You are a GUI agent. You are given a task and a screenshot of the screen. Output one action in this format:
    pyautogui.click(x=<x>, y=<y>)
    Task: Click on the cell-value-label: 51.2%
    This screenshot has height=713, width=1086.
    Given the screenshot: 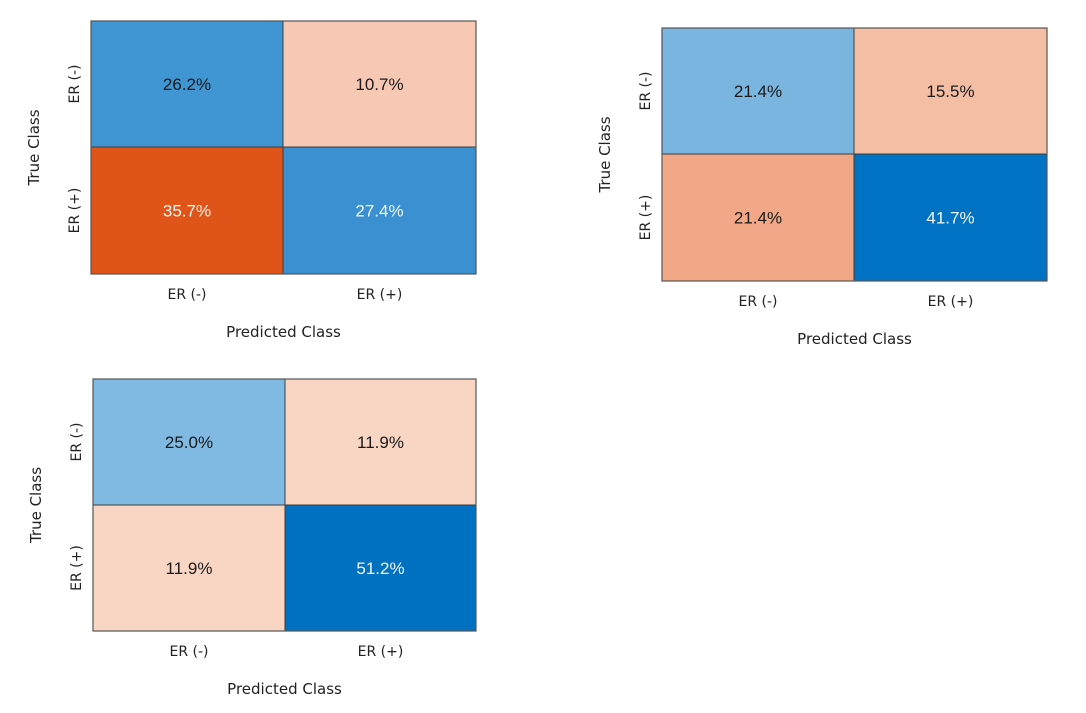 What is the action you would take?
    pyautogui.click(x=380, y=568)
    